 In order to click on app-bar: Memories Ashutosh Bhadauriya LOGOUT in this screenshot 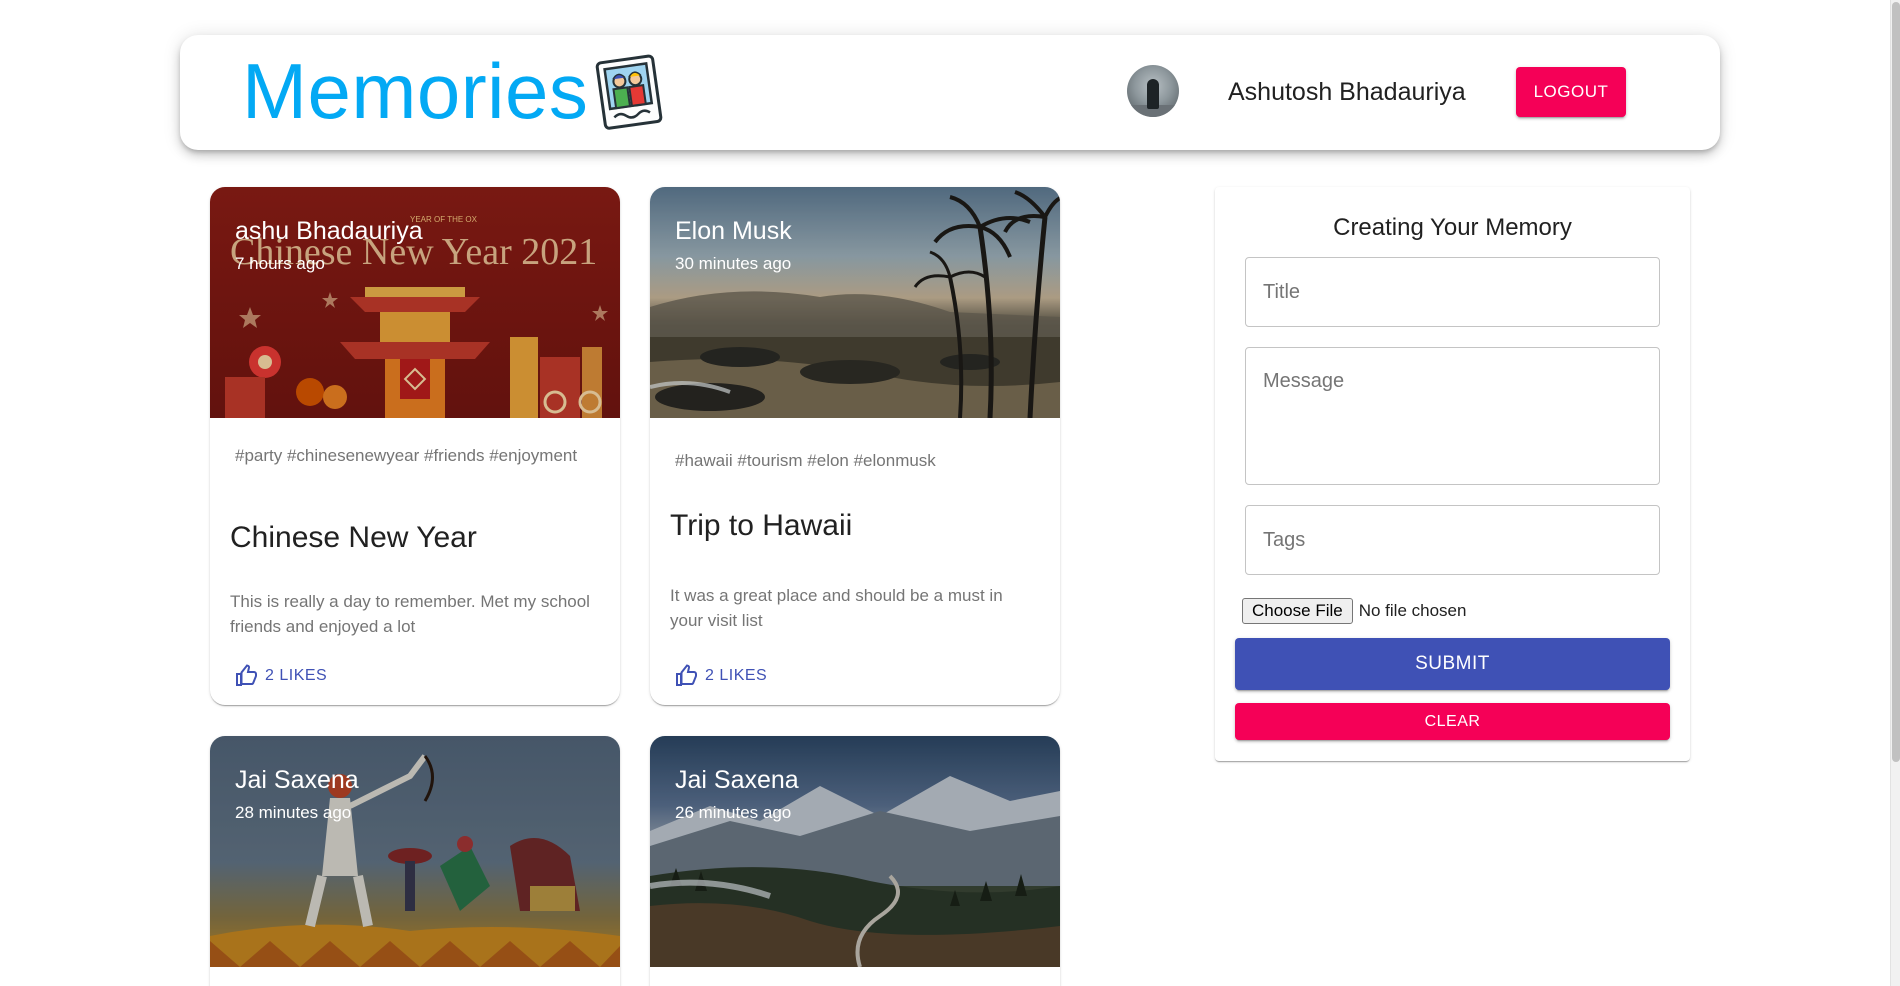, I will do `click(950, 92)`.